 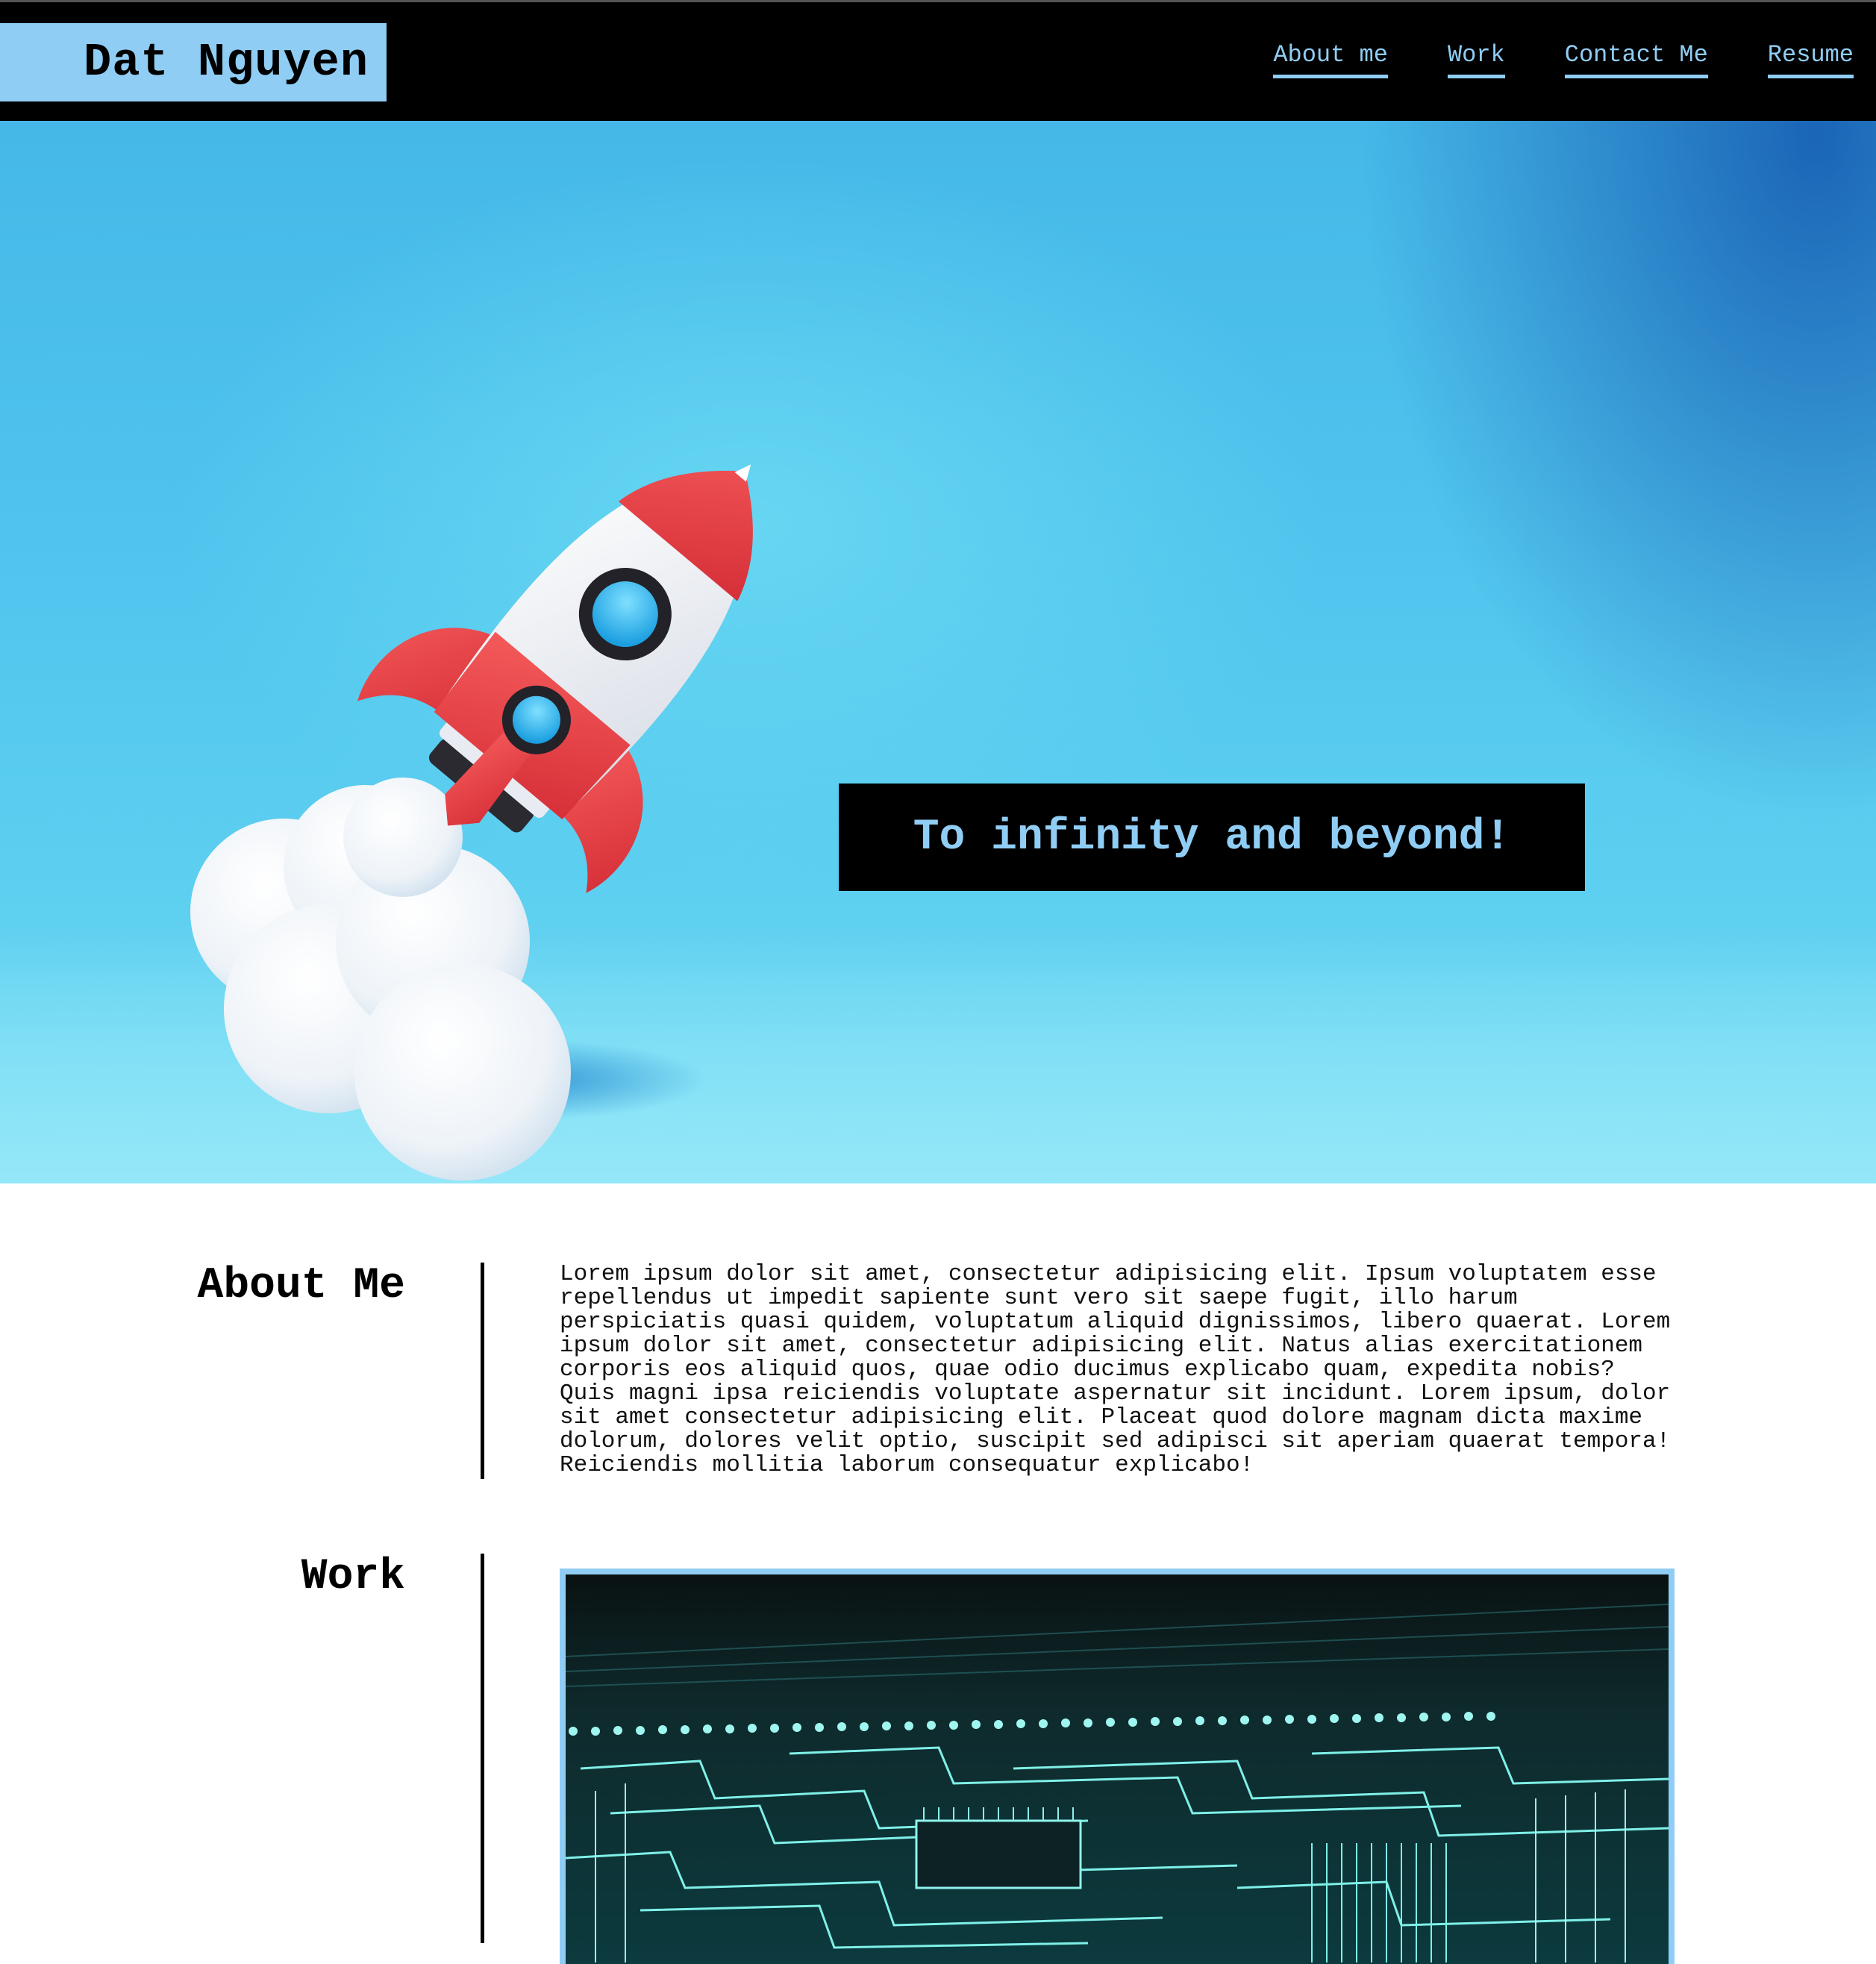 I want to click on about-title: About Me, so click(x=301, y=1286).